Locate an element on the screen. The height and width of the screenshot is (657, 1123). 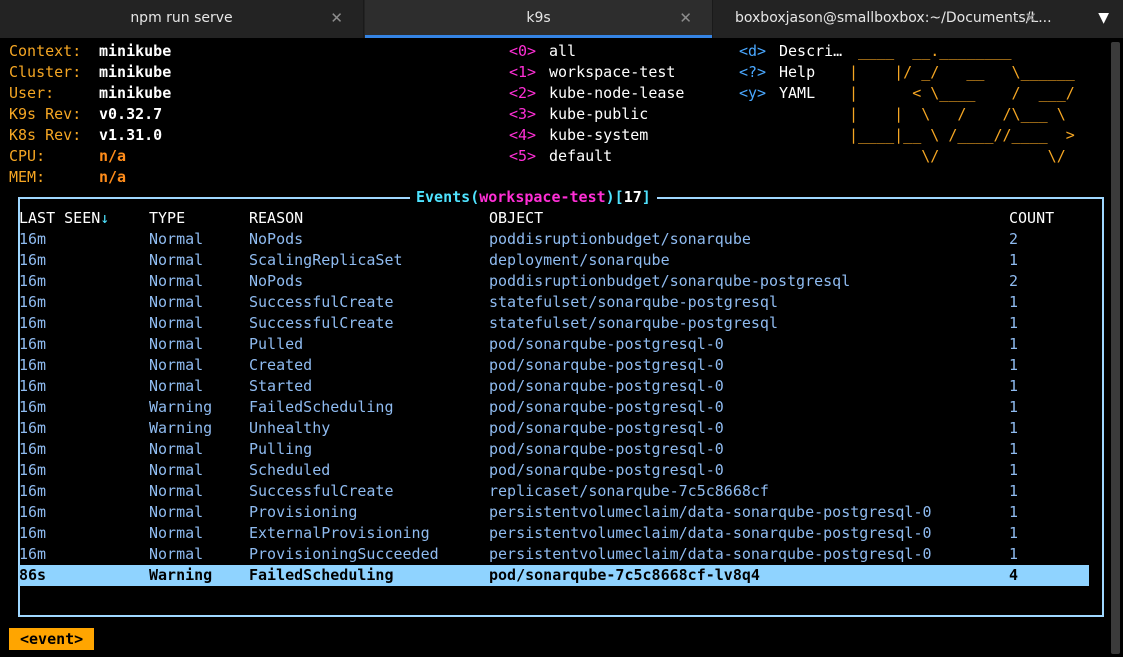
last-seen-cell: 86s is located at coordinates (33, 575).